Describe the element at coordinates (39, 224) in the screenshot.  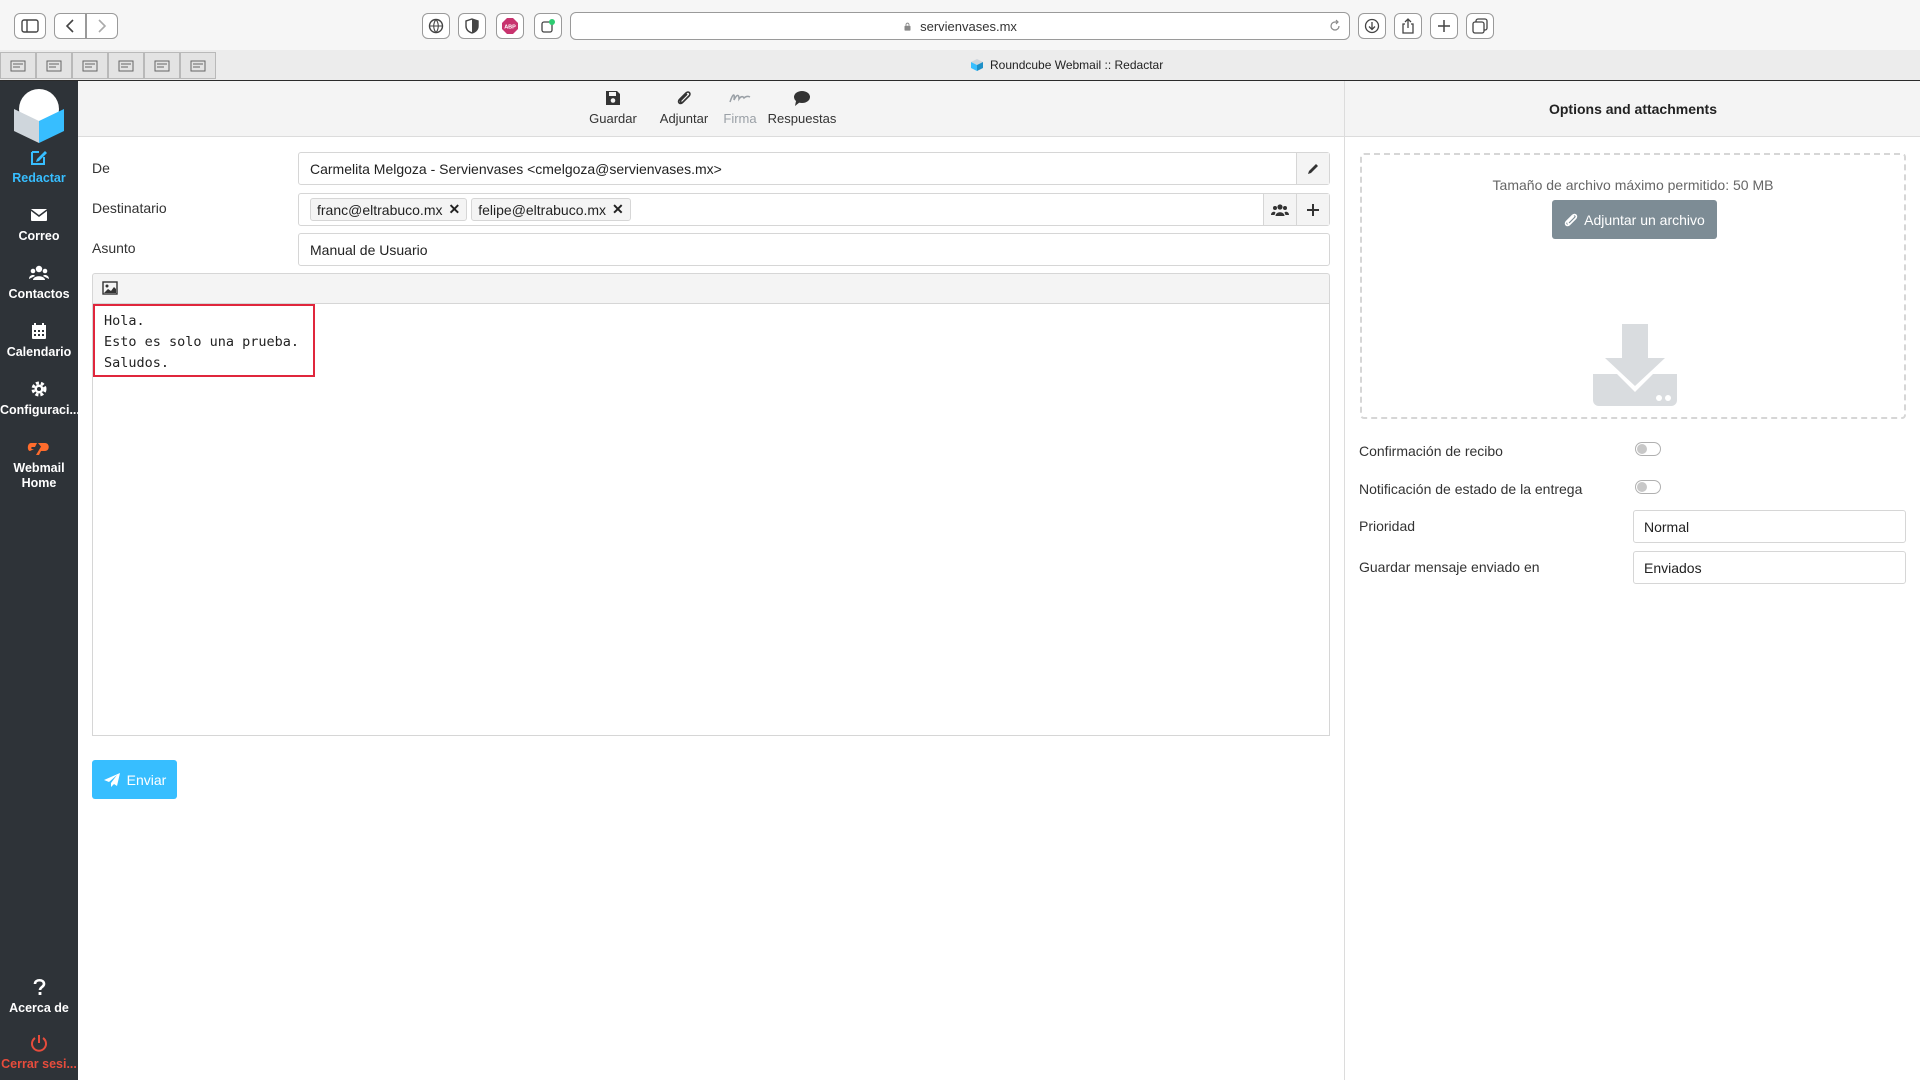
I see `nav-mail: Correo` at that location.